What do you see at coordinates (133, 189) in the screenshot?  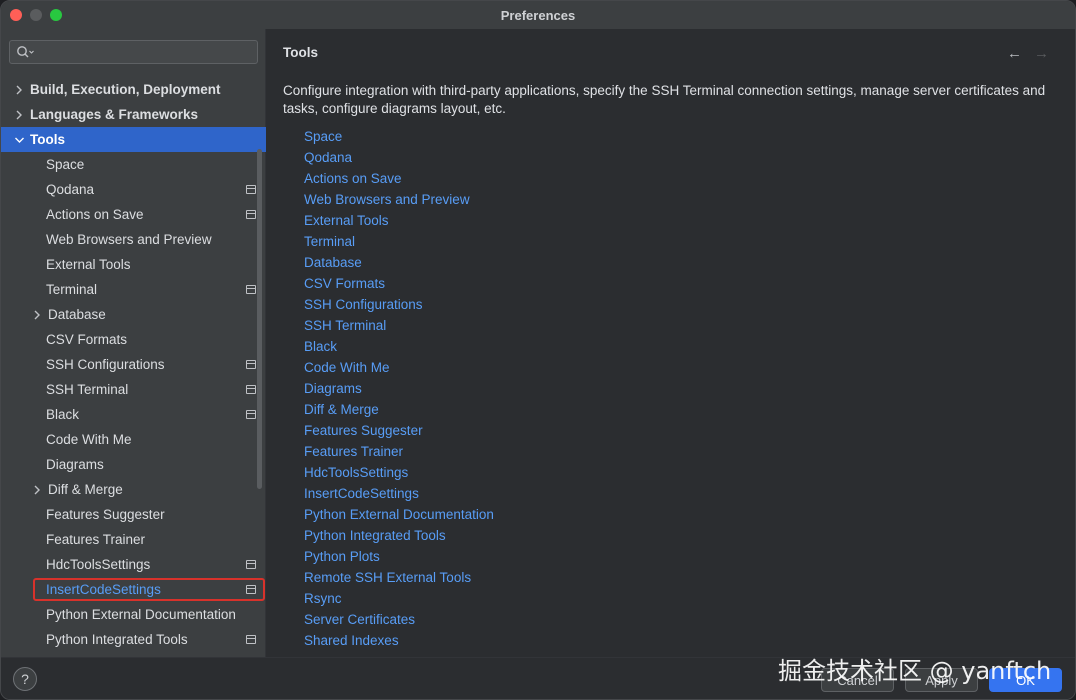 I see `tree-item-qodana: Qodana` at bounding box center [133, 189].